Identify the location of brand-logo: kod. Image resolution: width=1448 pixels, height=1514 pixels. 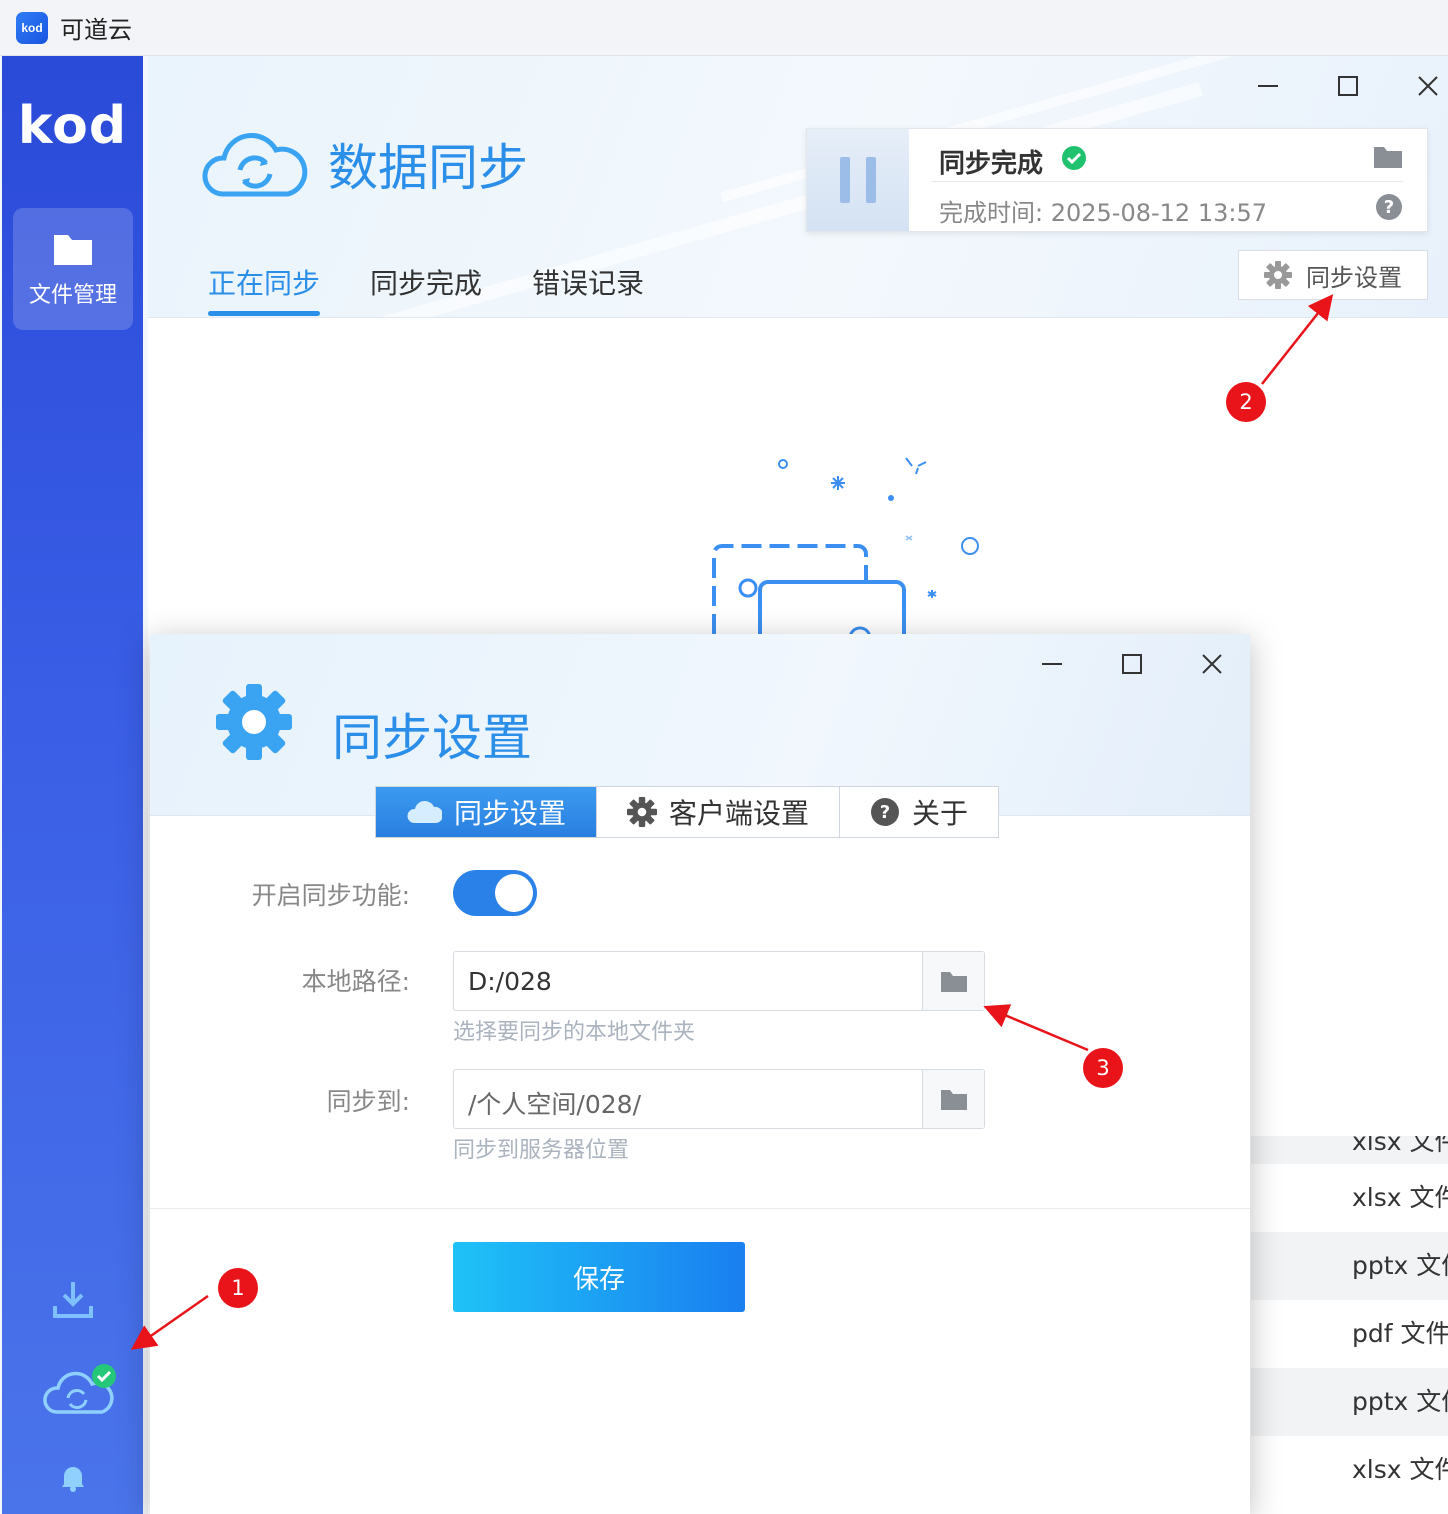
(72, 126).